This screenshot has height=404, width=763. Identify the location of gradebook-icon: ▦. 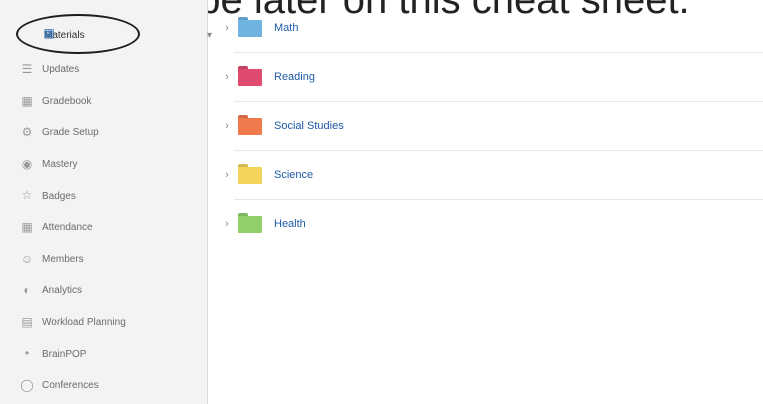
(27, 100).